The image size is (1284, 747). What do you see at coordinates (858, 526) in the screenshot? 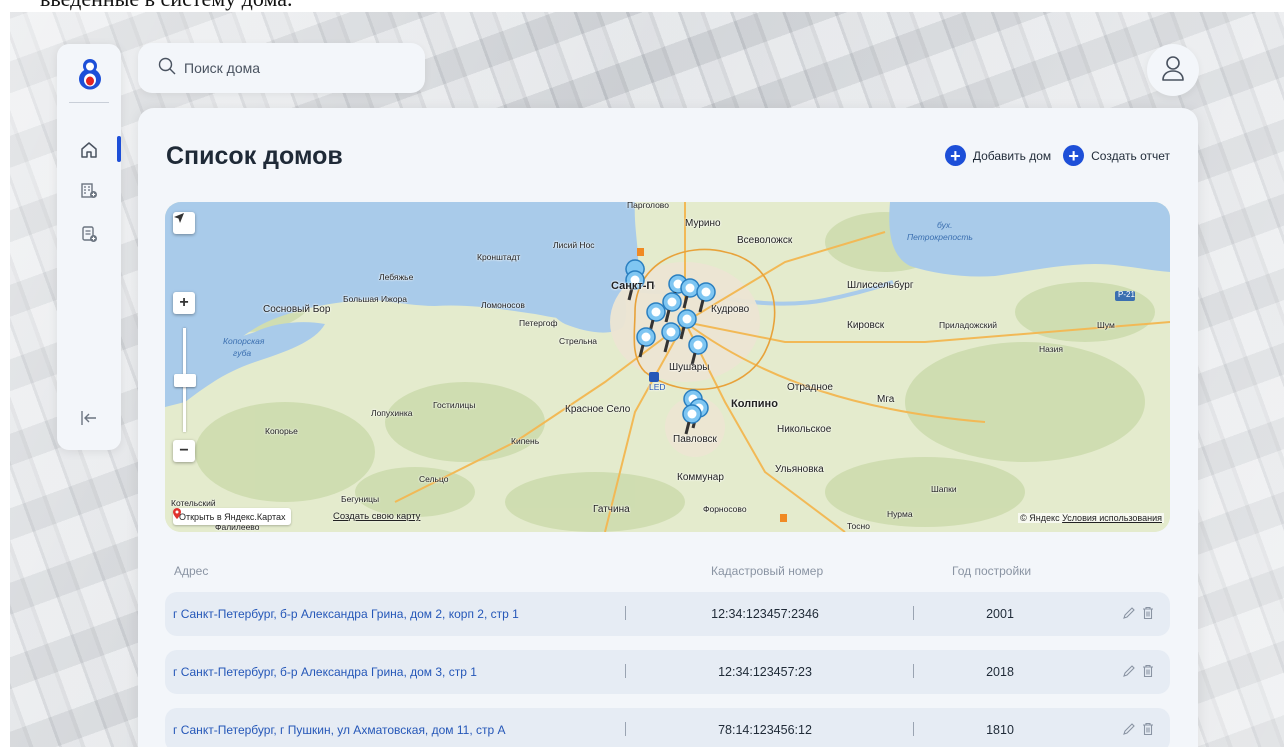
I see `map-label: Тосно` at bounding box center [858, 526].